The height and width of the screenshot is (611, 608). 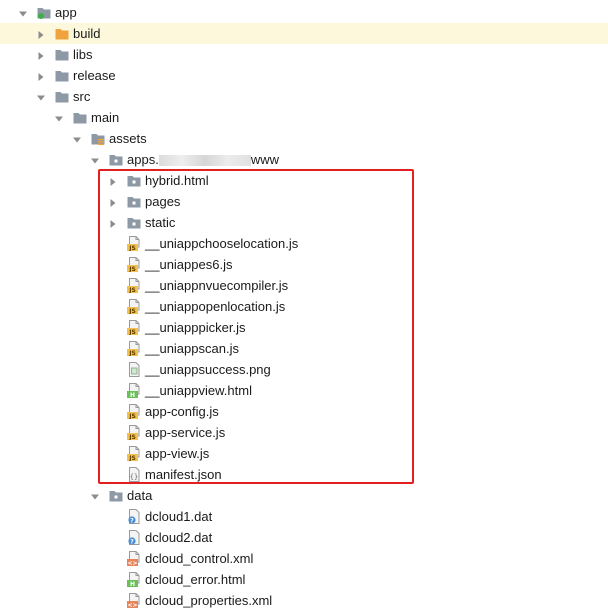 What do you see at coordinates (304, 54) in the screenshot?
I see `tree-row-libs: libs` at bounding box center [304, 54].